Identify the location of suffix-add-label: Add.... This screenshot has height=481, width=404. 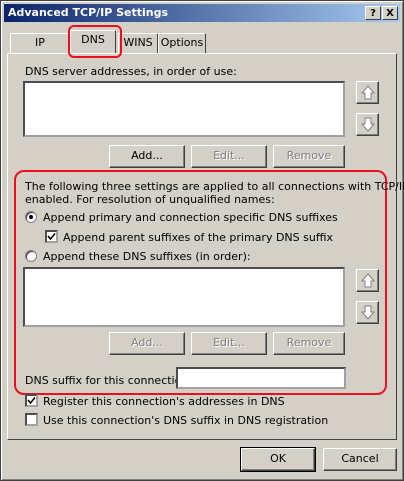
(147, 342).